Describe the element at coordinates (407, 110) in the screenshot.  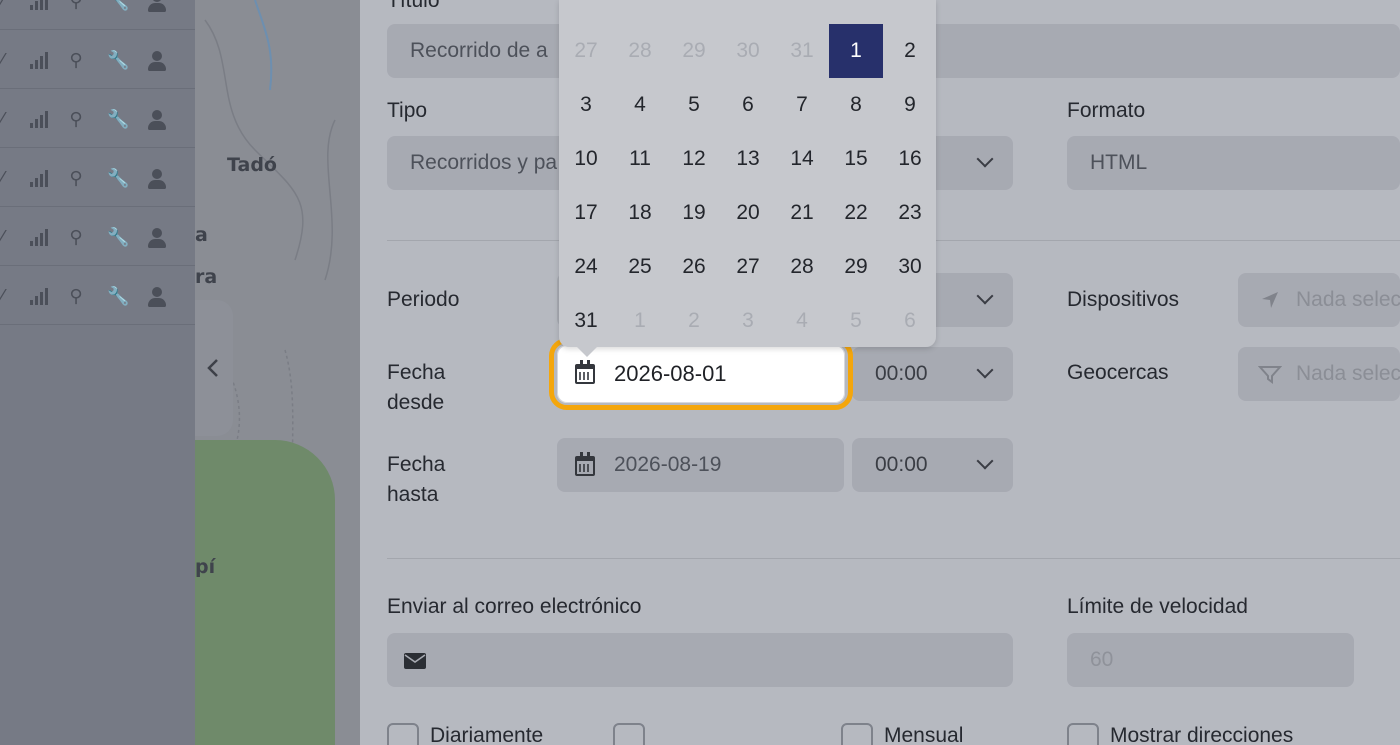
I see `tipo-label: Tipo` at that location.